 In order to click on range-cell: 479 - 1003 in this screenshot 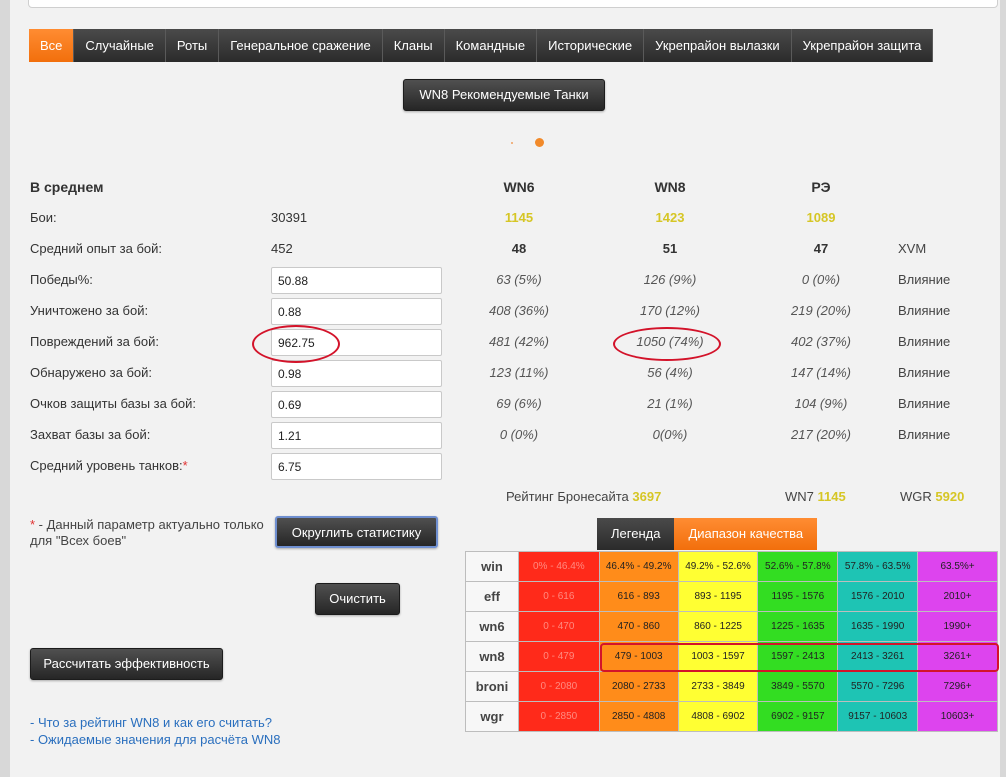, I will do `click(638, 656)`.